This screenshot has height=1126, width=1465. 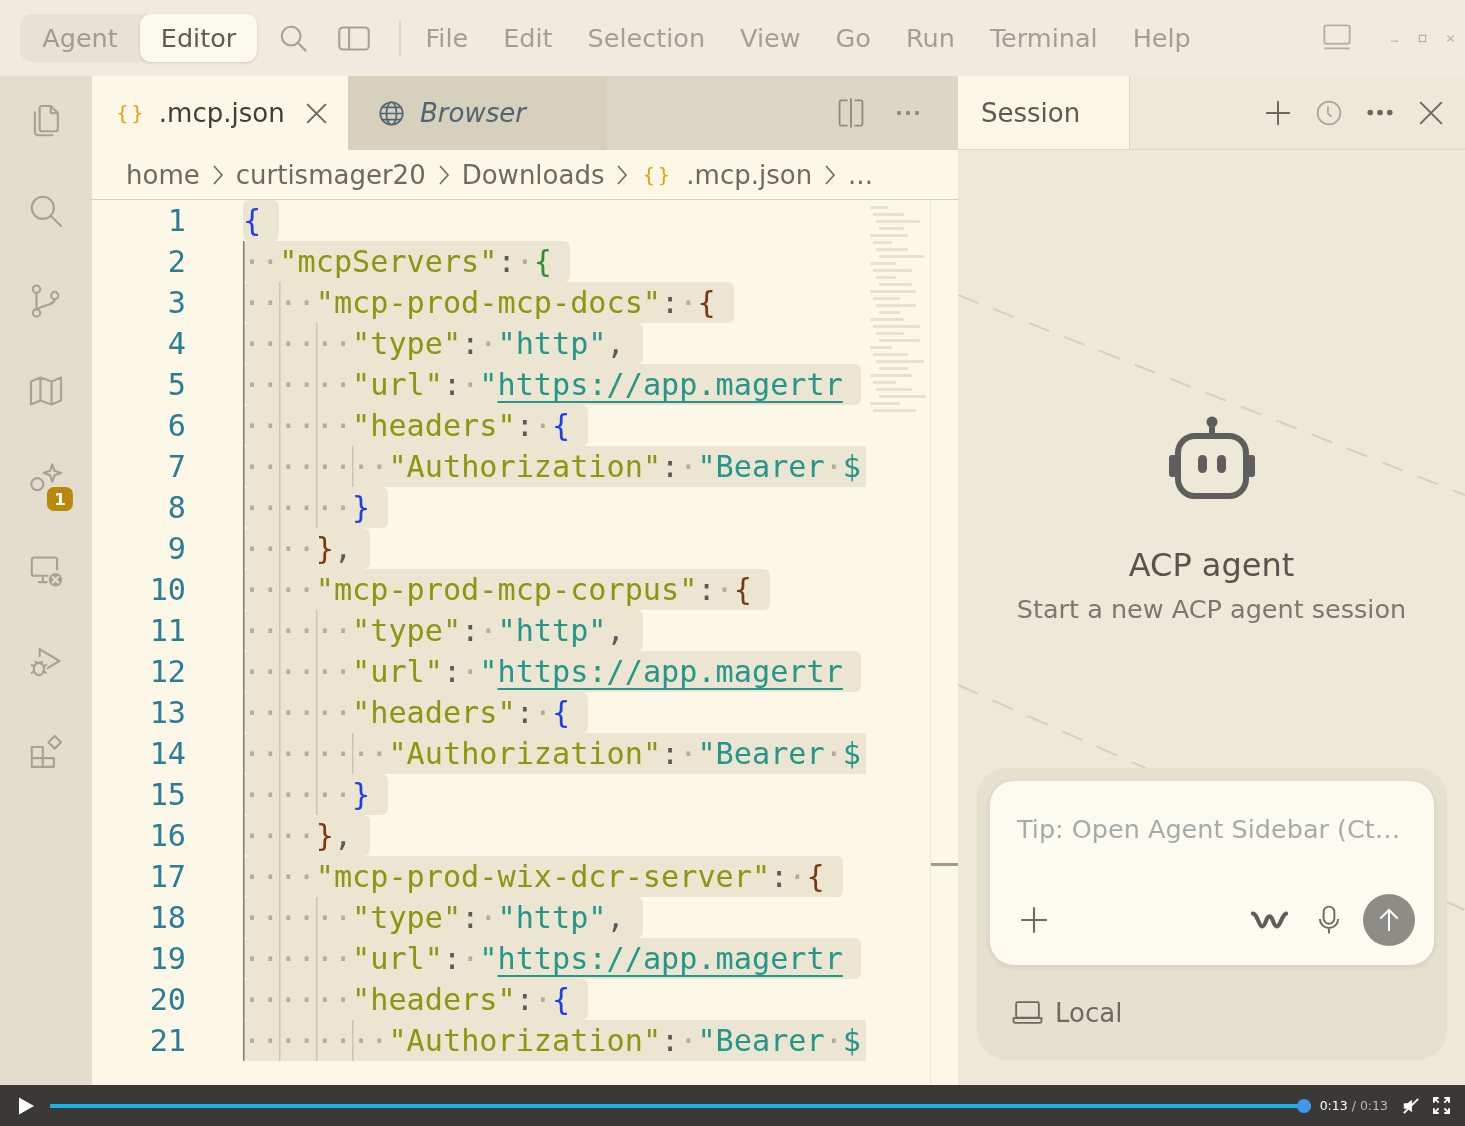 What do you see at coordinates (59, 499) in the screenshot?
I see `notification-badge: 1` at bounding box center [59, 499].